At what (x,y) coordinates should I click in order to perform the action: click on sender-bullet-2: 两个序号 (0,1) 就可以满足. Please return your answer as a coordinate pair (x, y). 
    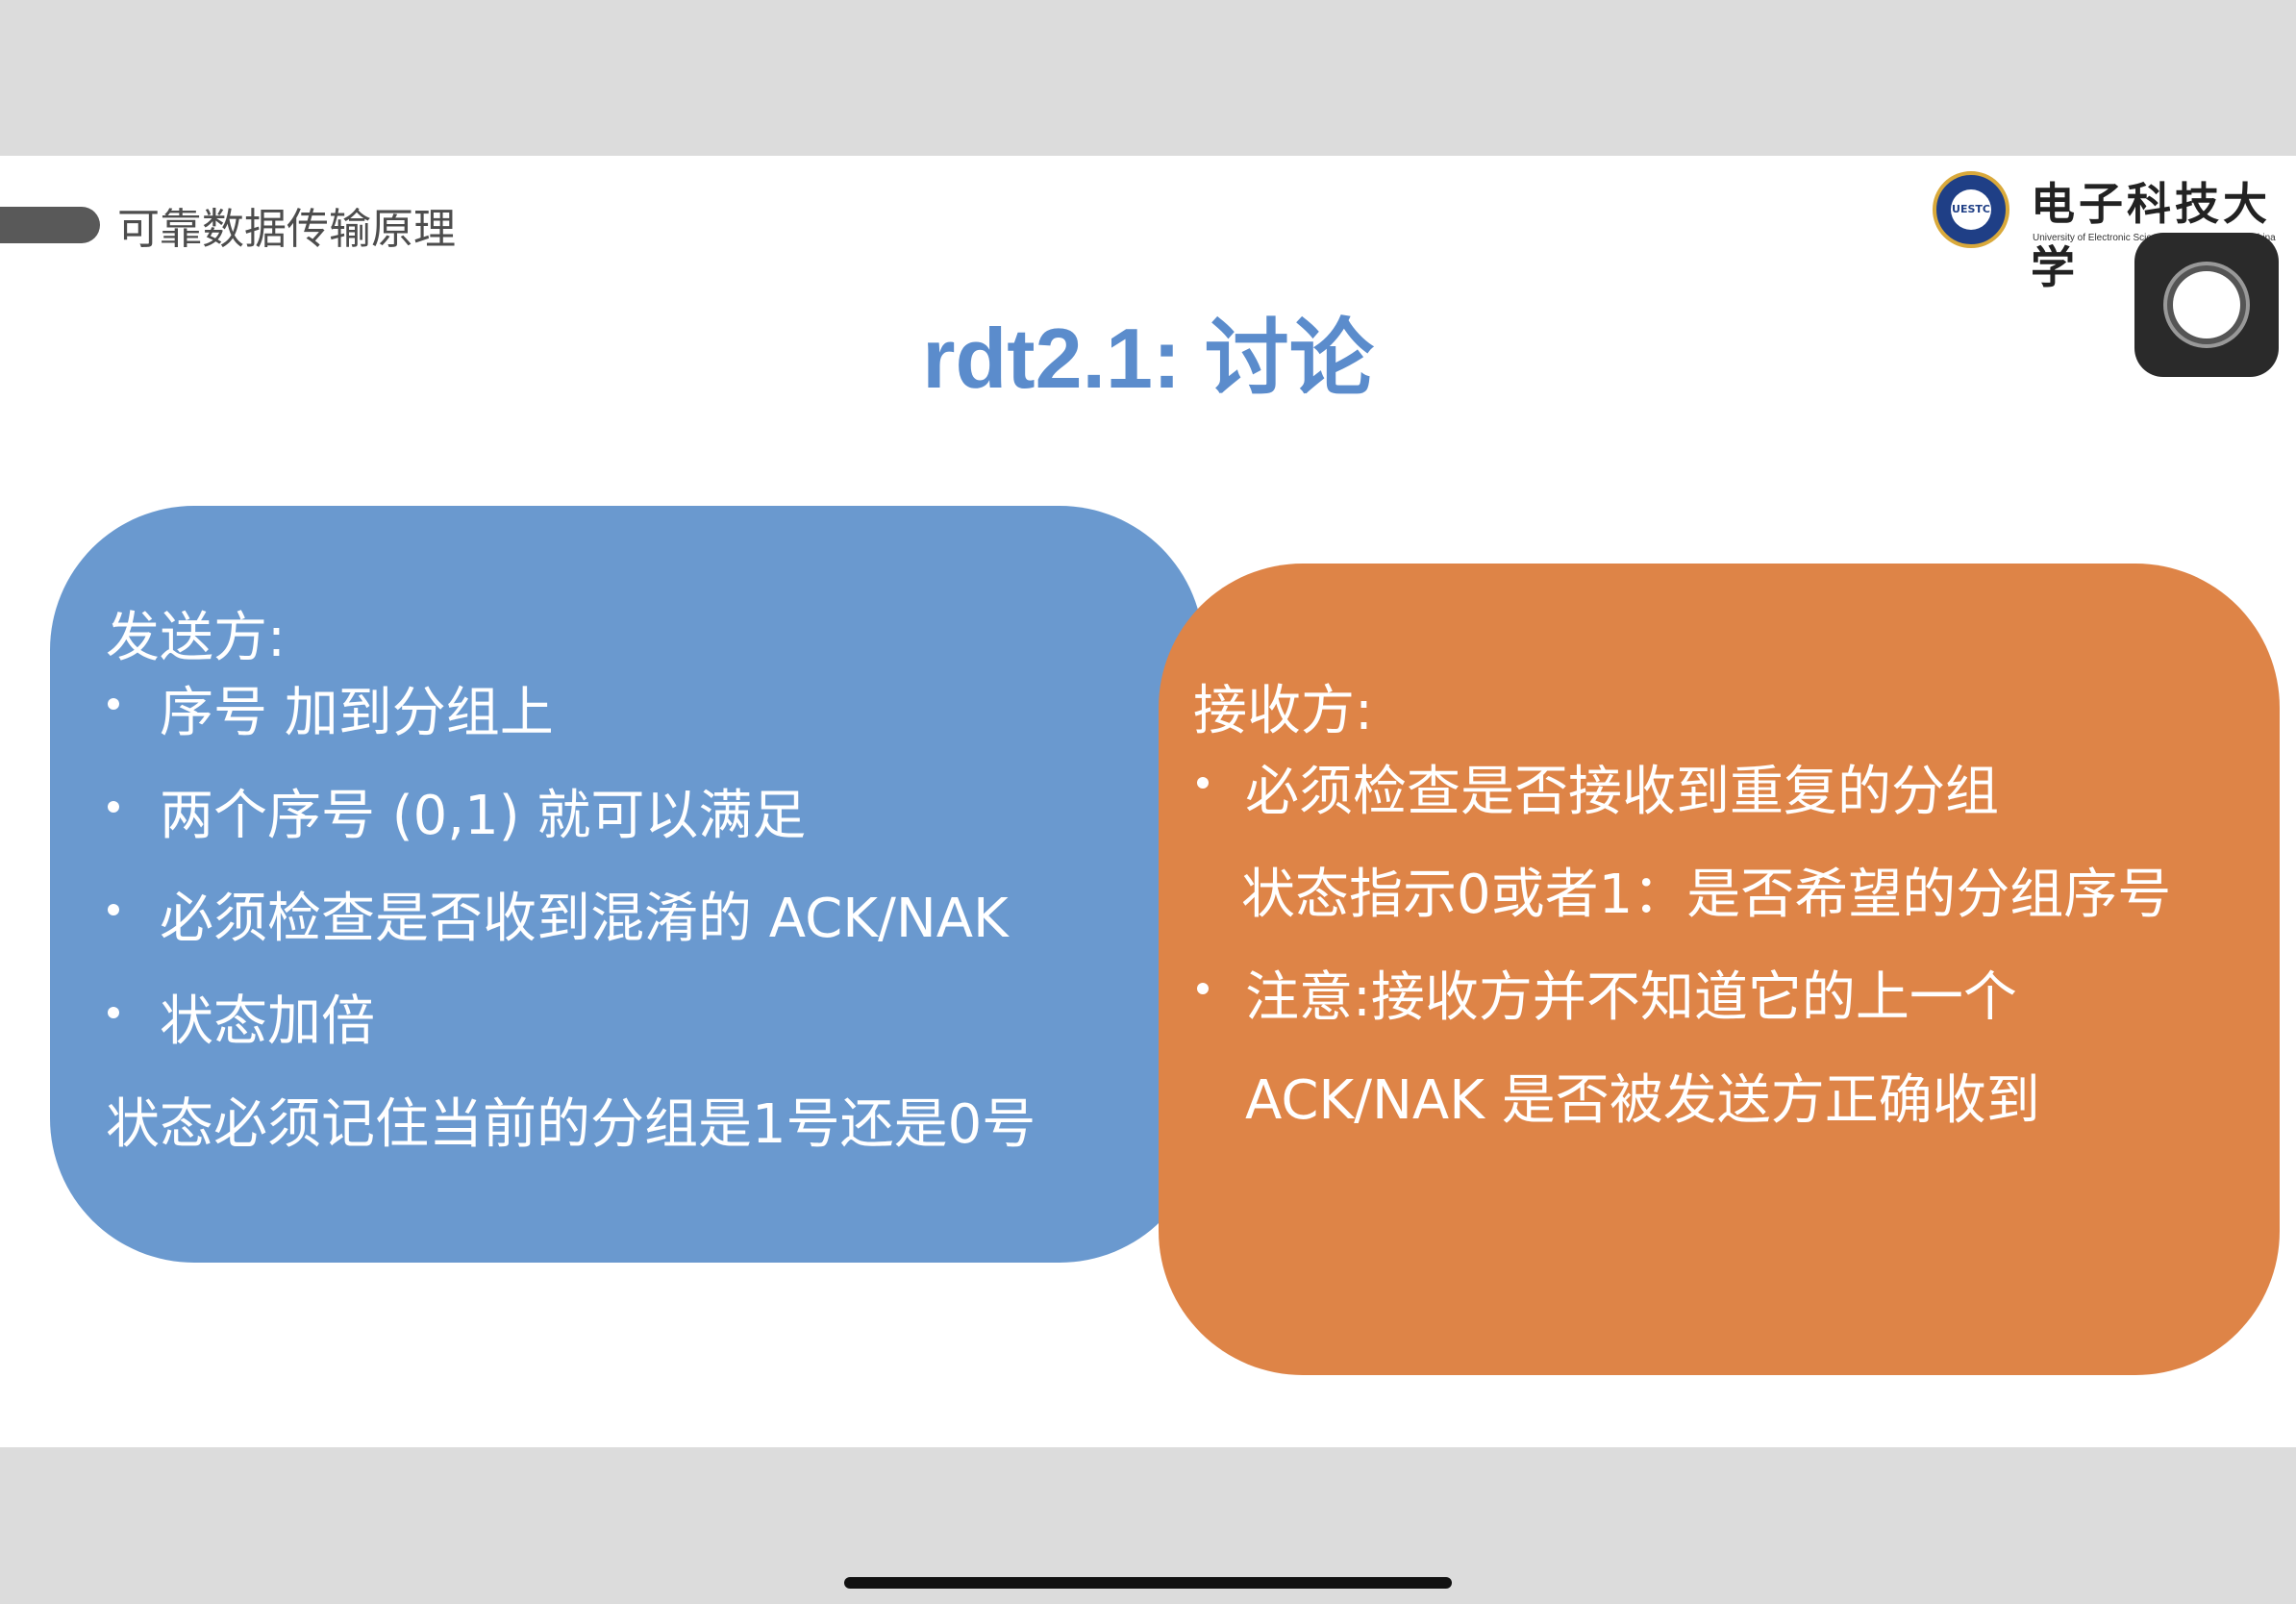
    Looking at the image, I should click on (483, 816).